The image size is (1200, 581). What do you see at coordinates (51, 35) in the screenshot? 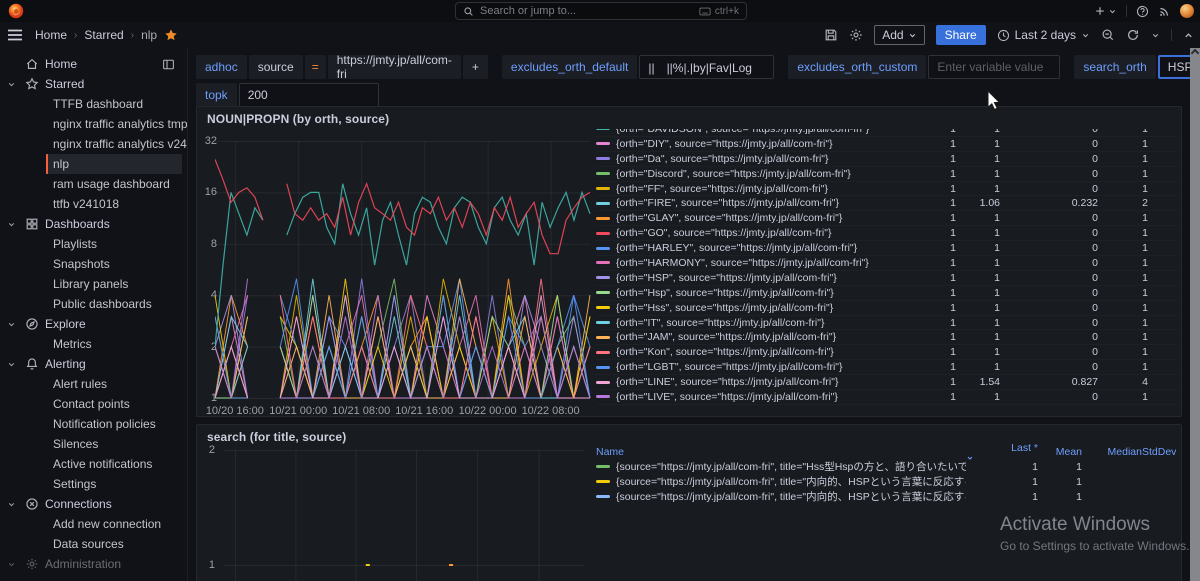
I see `breadcrumb-home: Home` at bounding box center [51, 35].